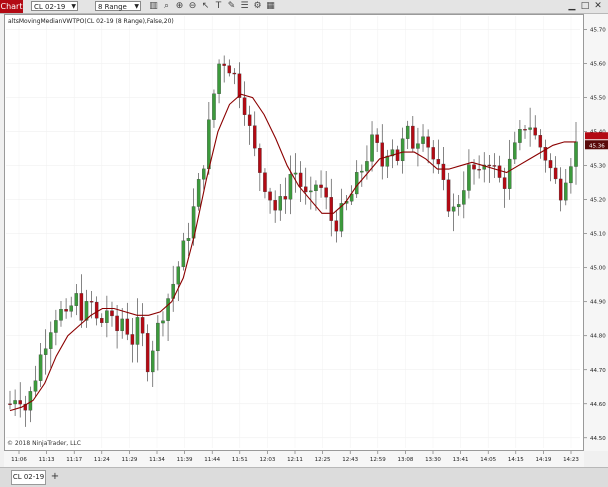  Describe the element at coordinates (598, 439) in the screenshot. I see `y-tick-label: 44.50` at that location.